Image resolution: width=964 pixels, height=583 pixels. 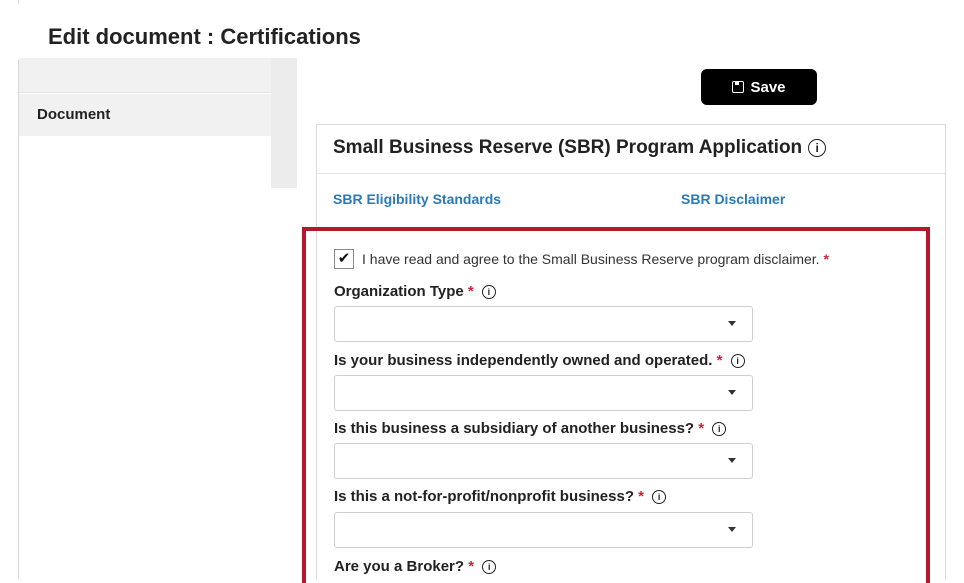 I want to click on independently-owned-select, so click(x=543, y=393).